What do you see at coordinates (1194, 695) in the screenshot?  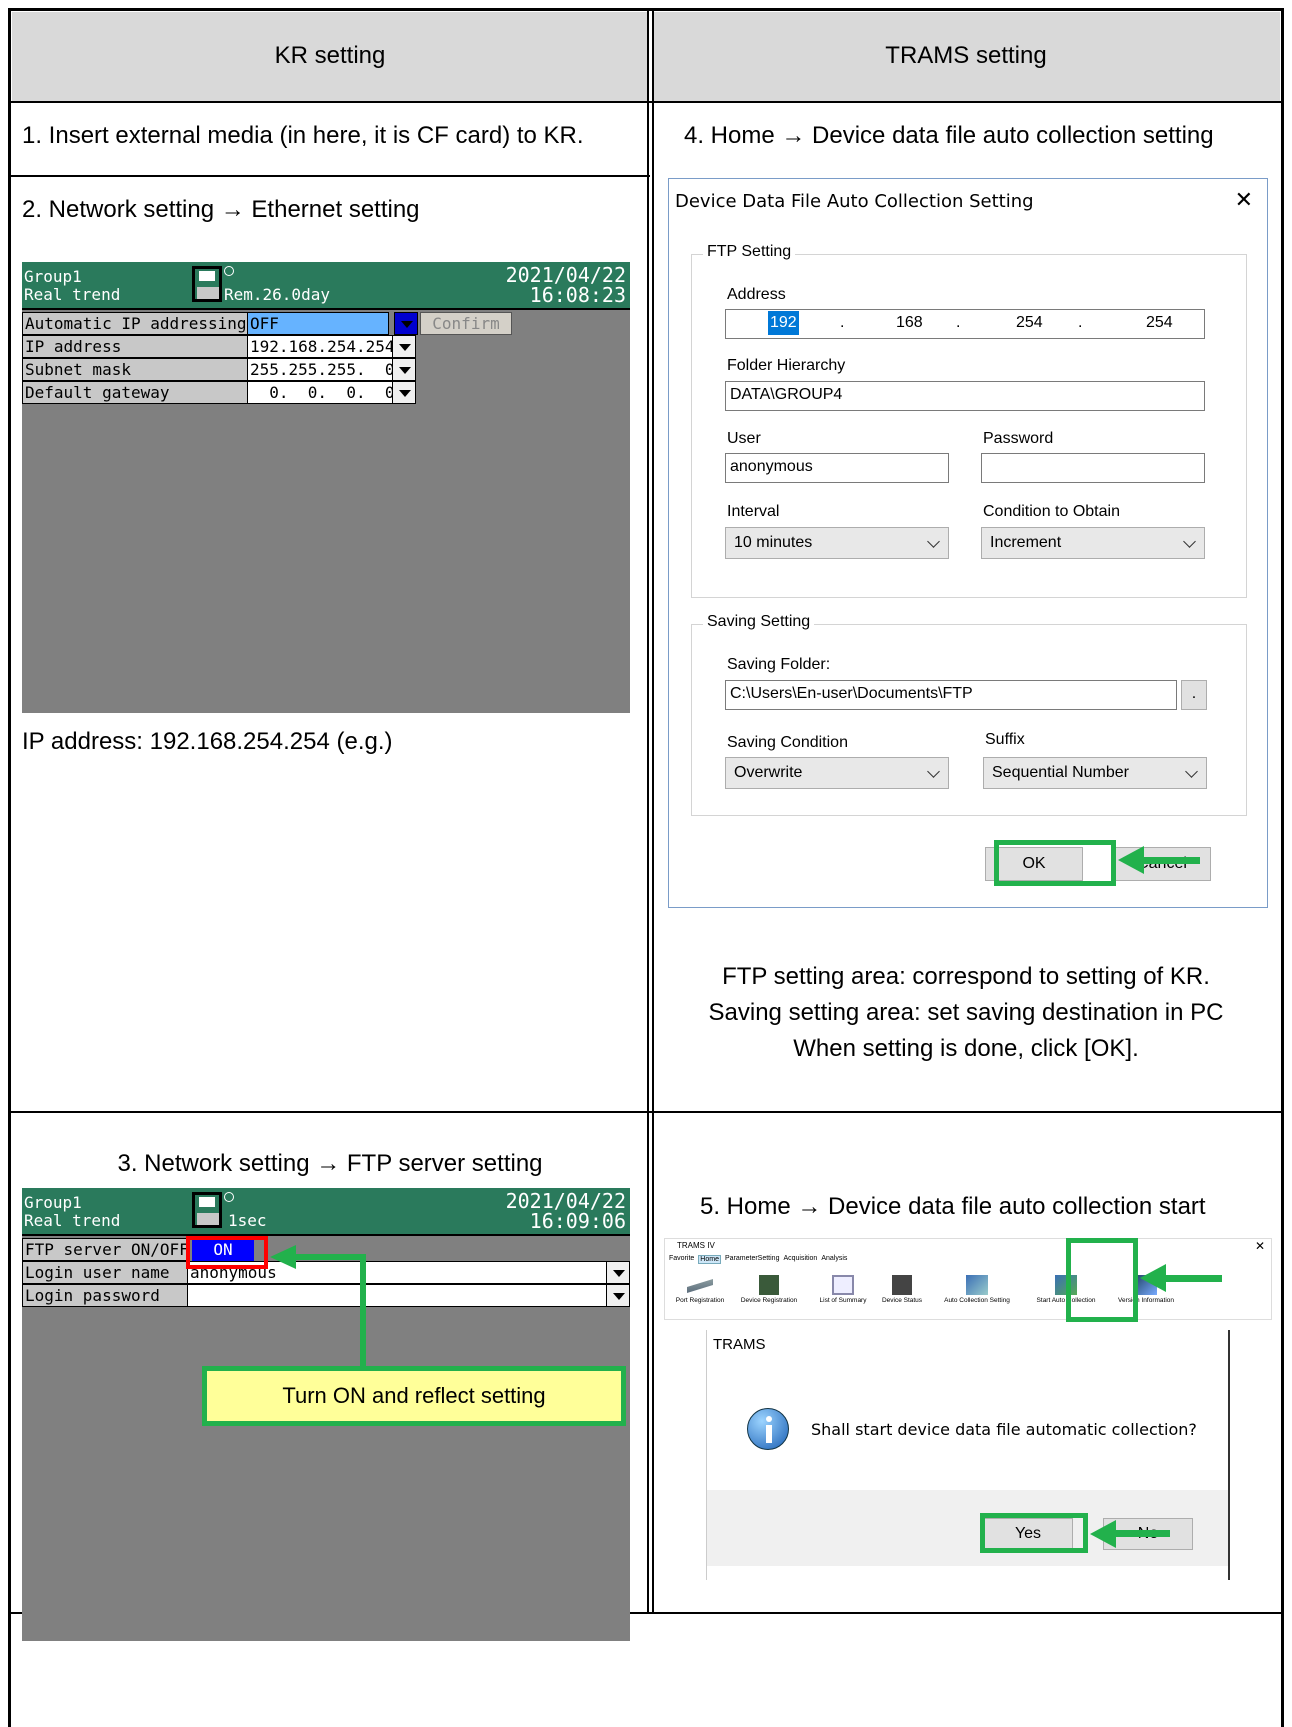 I see `browse-button: .` at bounding box center [1194, 695].